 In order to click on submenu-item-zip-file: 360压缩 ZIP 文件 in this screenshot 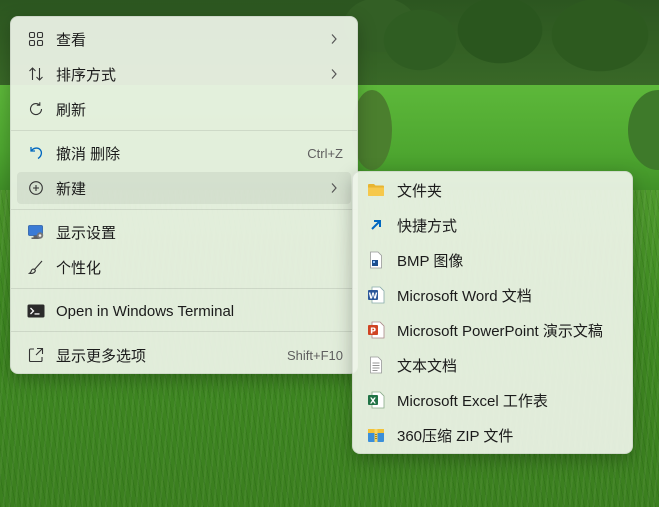, I will do `click(492, 435)`.